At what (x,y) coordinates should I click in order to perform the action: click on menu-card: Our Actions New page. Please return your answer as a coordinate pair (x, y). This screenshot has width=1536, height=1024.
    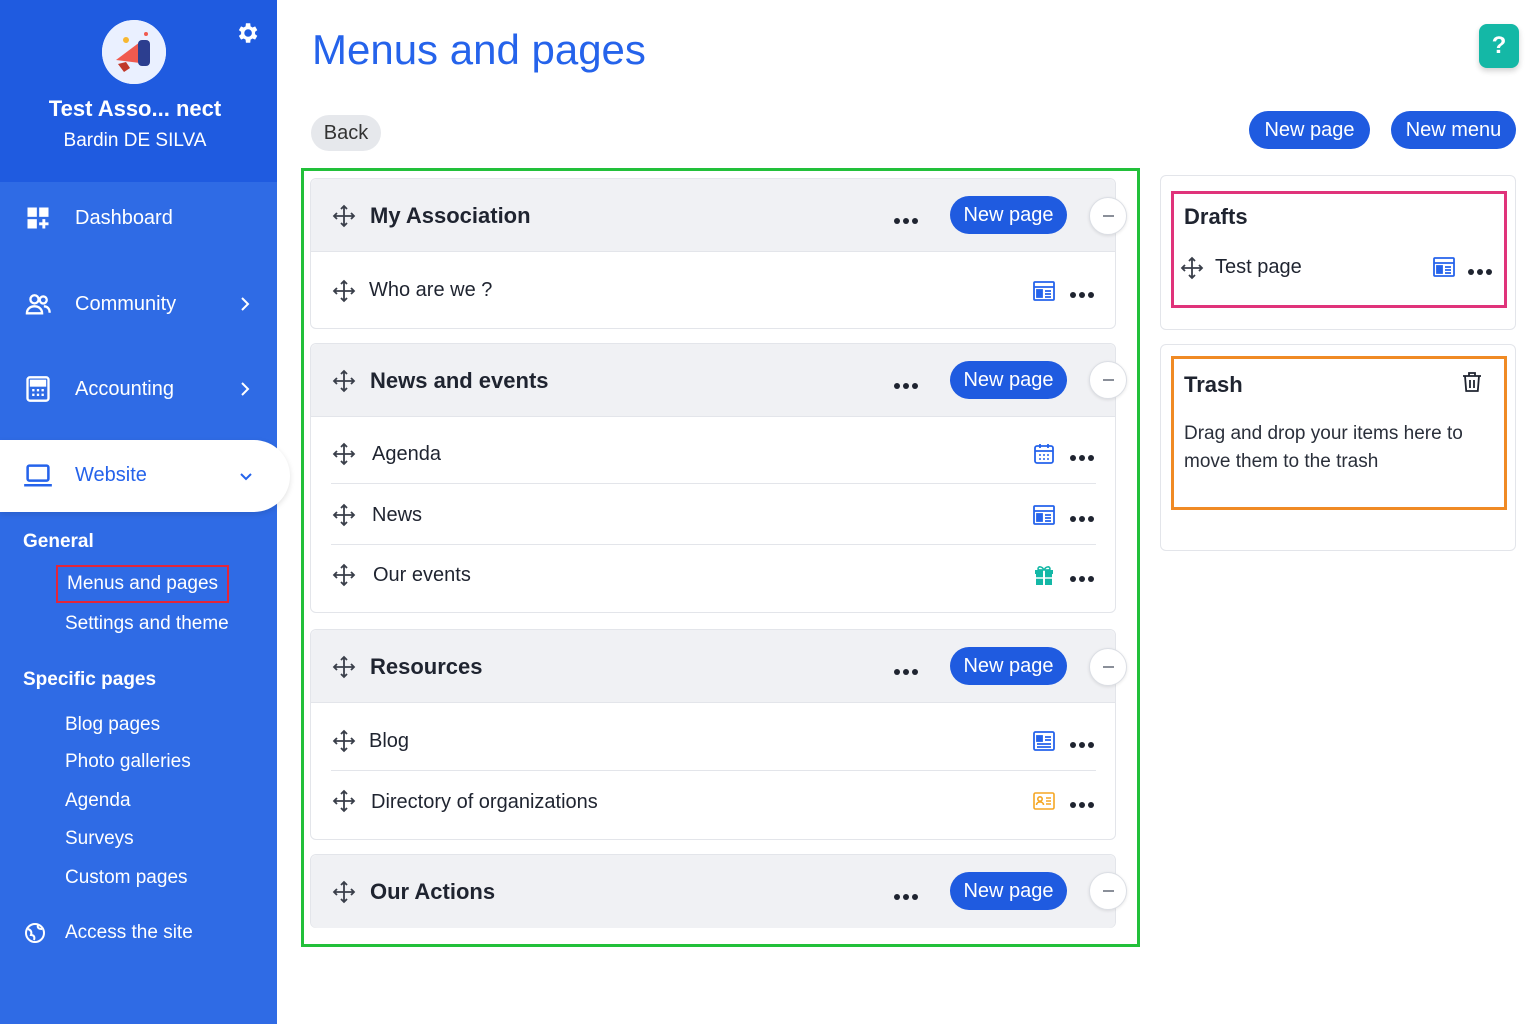
    Looking at the image, I should click on (713, 891).